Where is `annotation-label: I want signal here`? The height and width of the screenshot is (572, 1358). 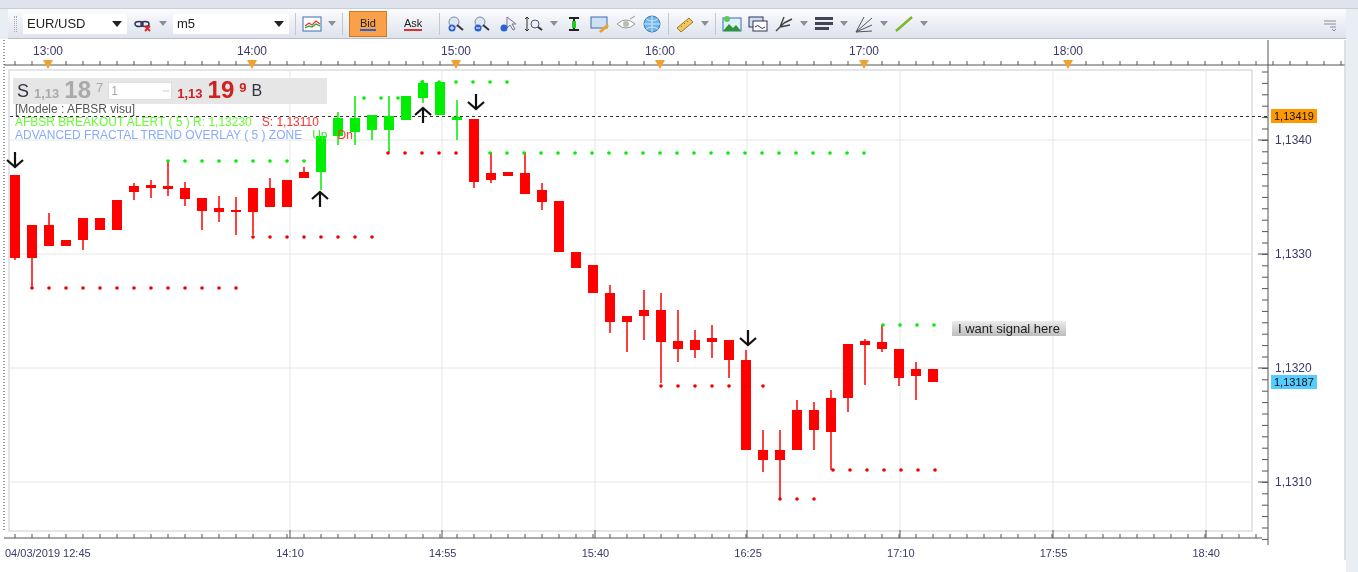
annotation-label: I want signal here is located at coordinates (1009, 328).